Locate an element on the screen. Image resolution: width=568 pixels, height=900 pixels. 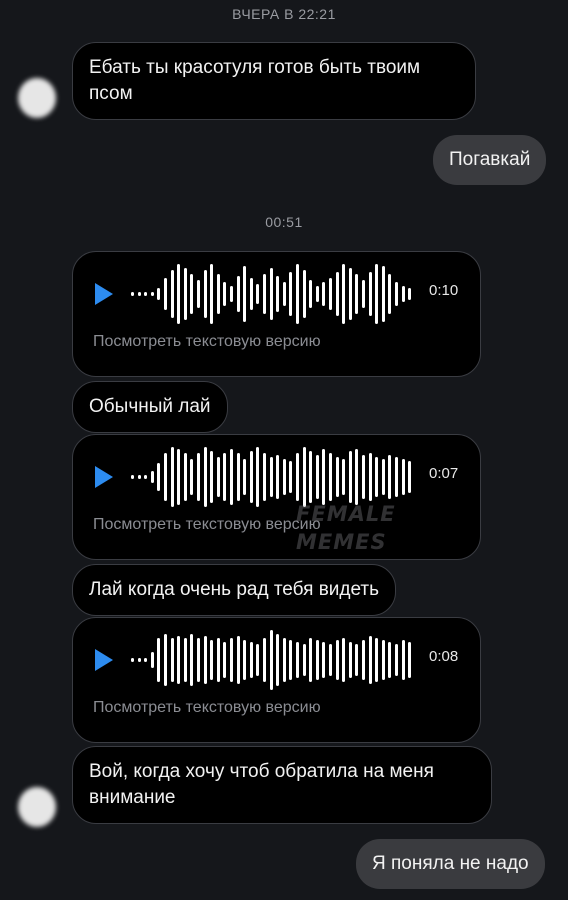
voice-message: 0:10 Посмотреть текстовую версию is located at coordinates (276, 314).